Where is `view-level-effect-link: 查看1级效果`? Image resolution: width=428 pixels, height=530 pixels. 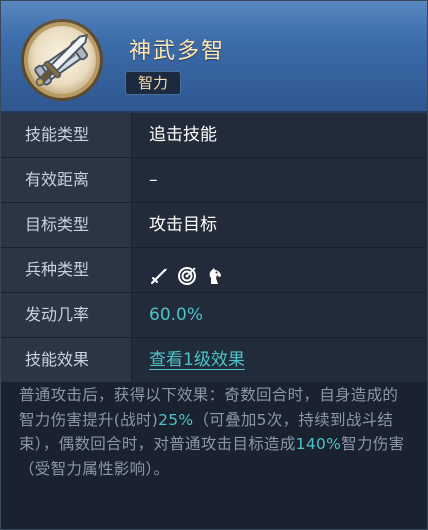
view-level-effect-link: 查看1级效果 is located at coordinates (197, 360).